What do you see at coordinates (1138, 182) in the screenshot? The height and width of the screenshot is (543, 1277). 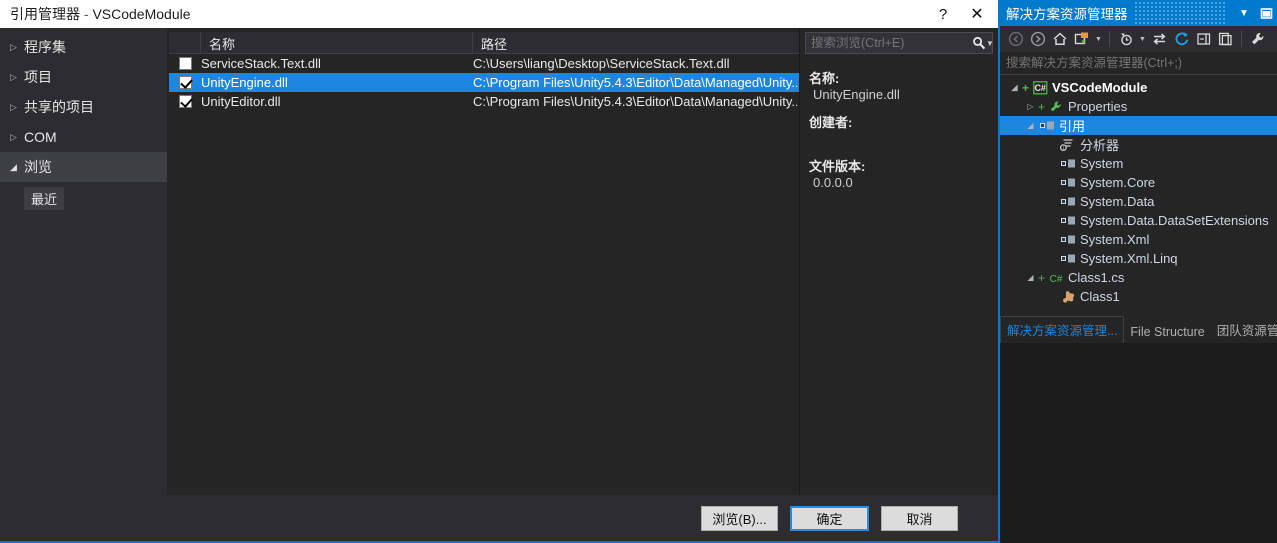 I see `tree-item-system-core: System.Core` at bounding box center [1138, 182].